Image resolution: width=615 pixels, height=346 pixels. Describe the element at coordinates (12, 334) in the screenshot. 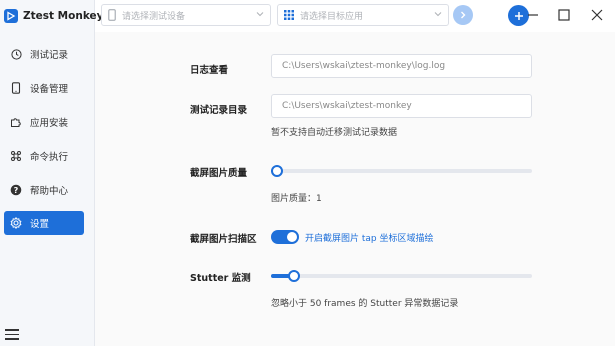

I see `menu-icon` at that location.